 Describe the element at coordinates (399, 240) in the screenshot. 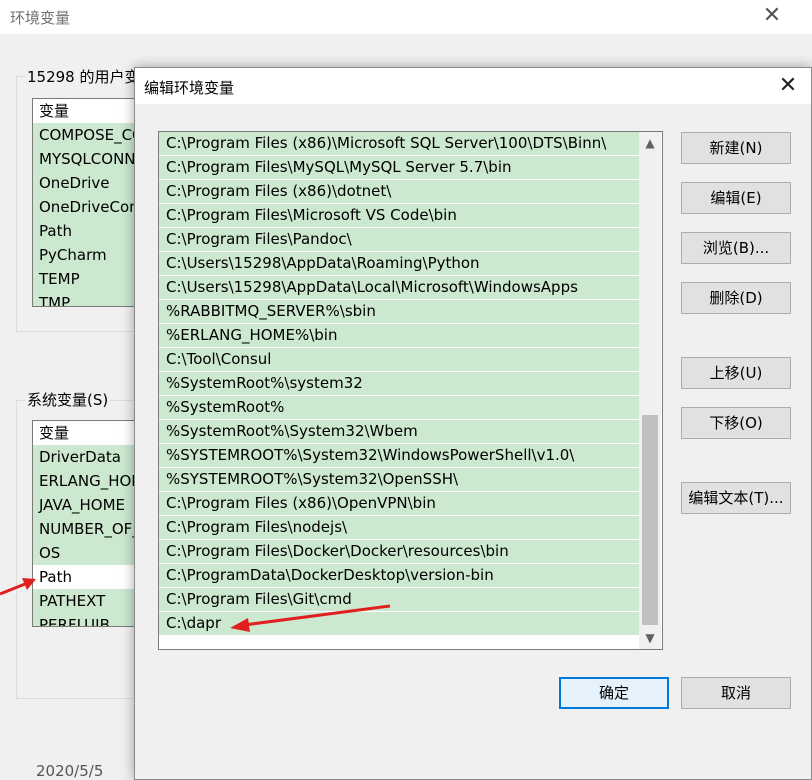

I see `path-list-item: C:\Program Files\Pandoc\` at that location.